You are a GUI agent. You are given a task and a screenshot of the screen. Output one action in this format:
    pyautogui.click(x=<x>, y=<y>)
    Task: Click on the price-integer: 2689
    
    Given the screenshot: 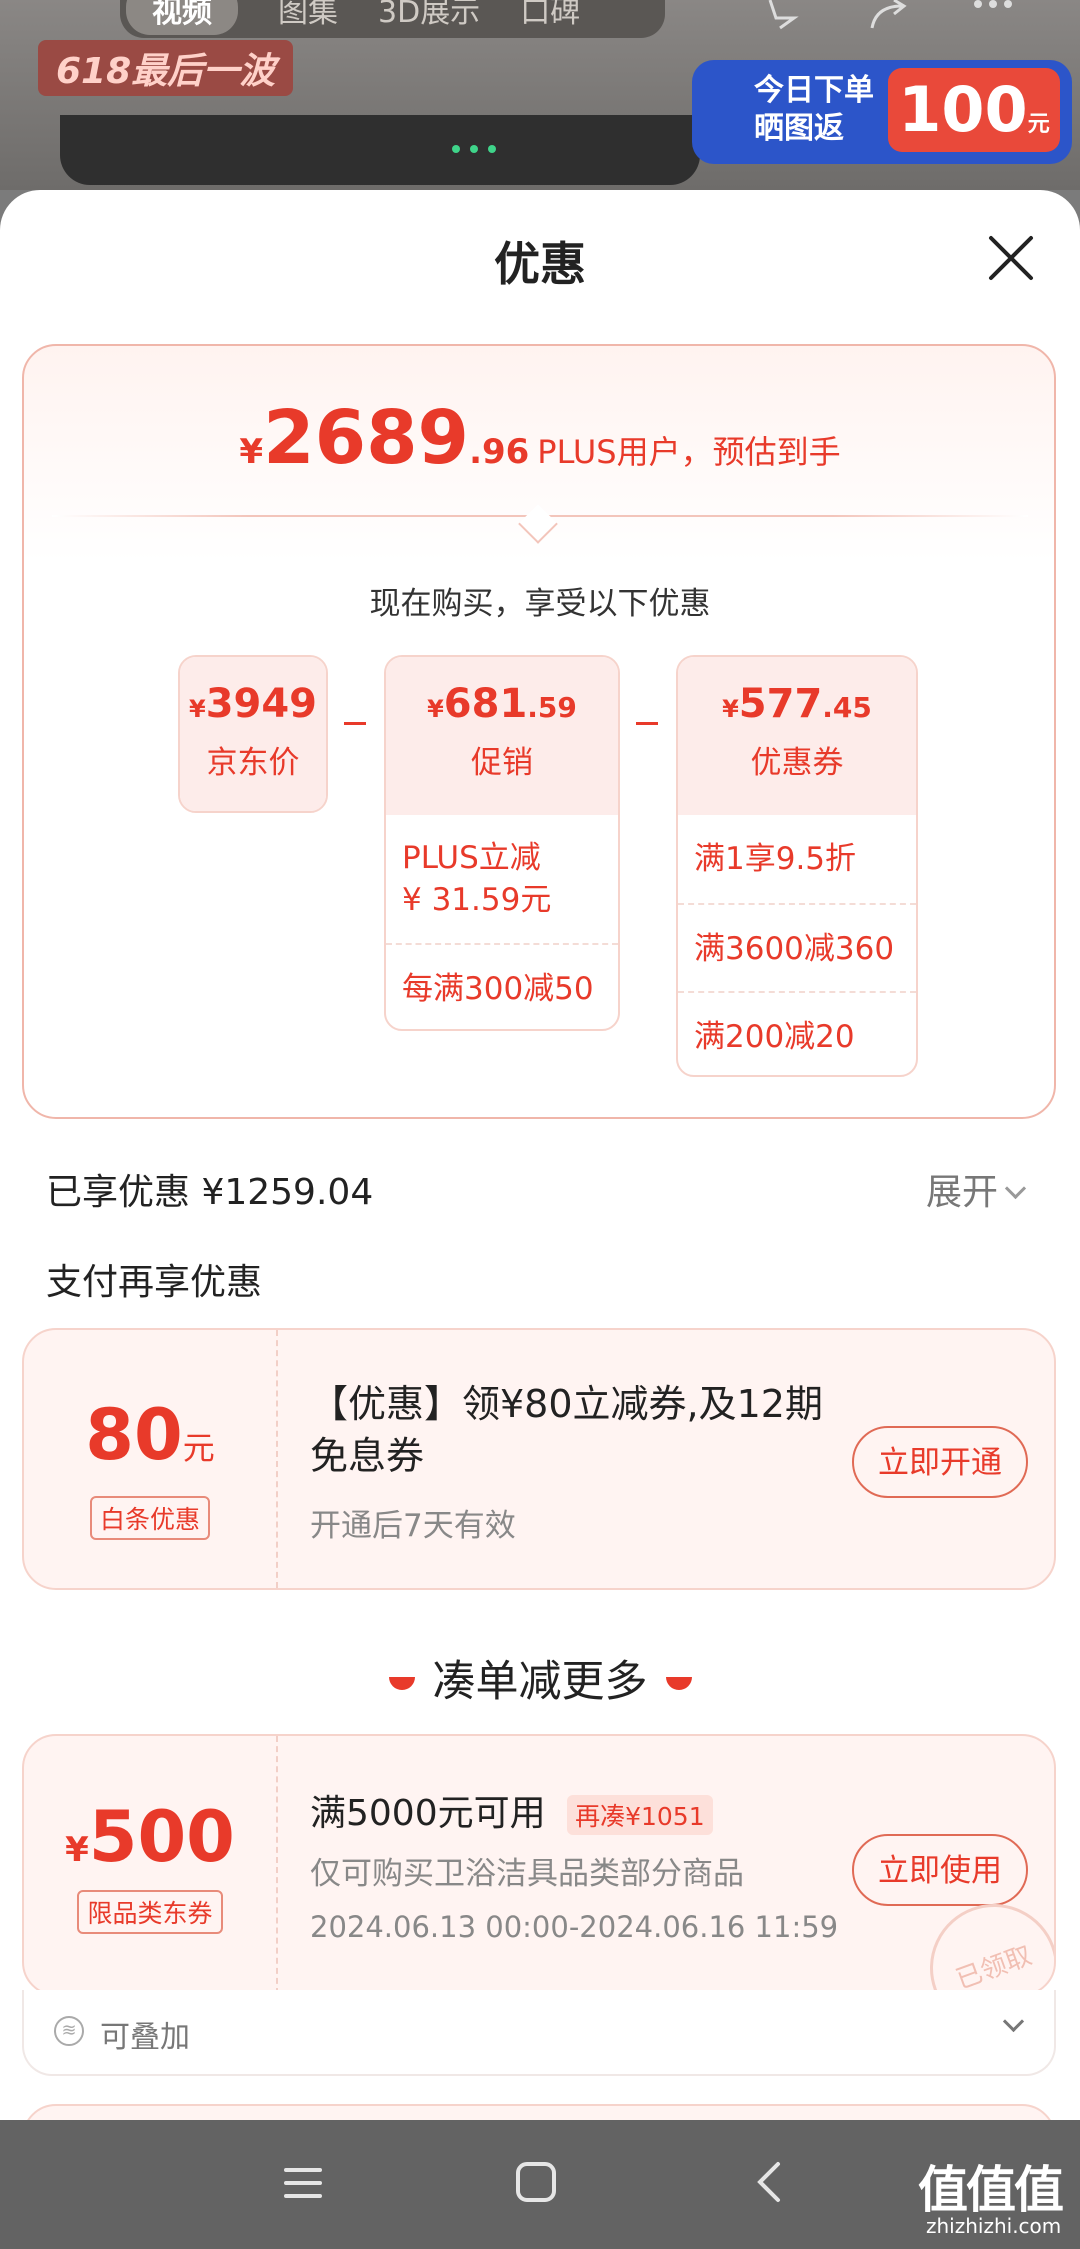 What is the action you would take?
    pyautogui.click(x=366, y=438)
    